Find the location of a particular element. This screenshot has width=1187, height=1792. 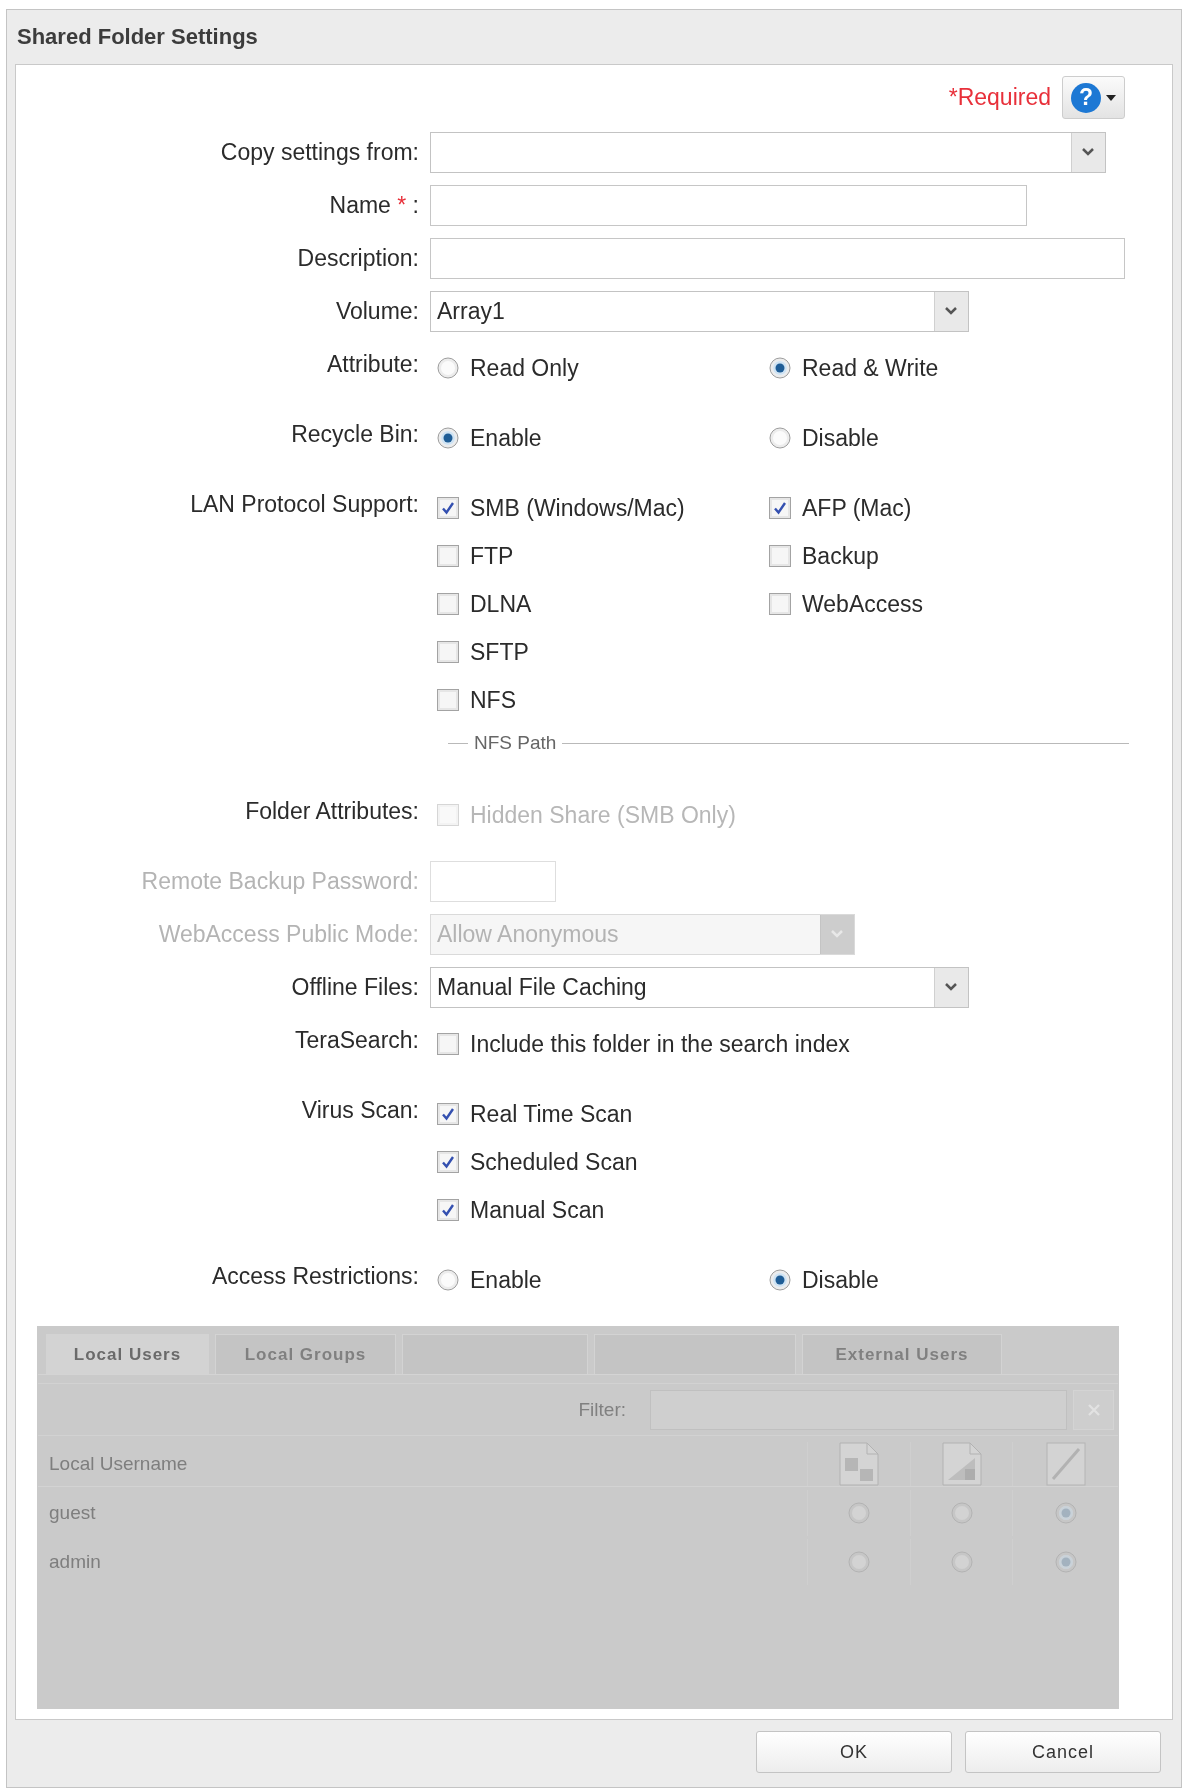

checkbox-option: Manual Scan is located at coordinates (521, 1210).